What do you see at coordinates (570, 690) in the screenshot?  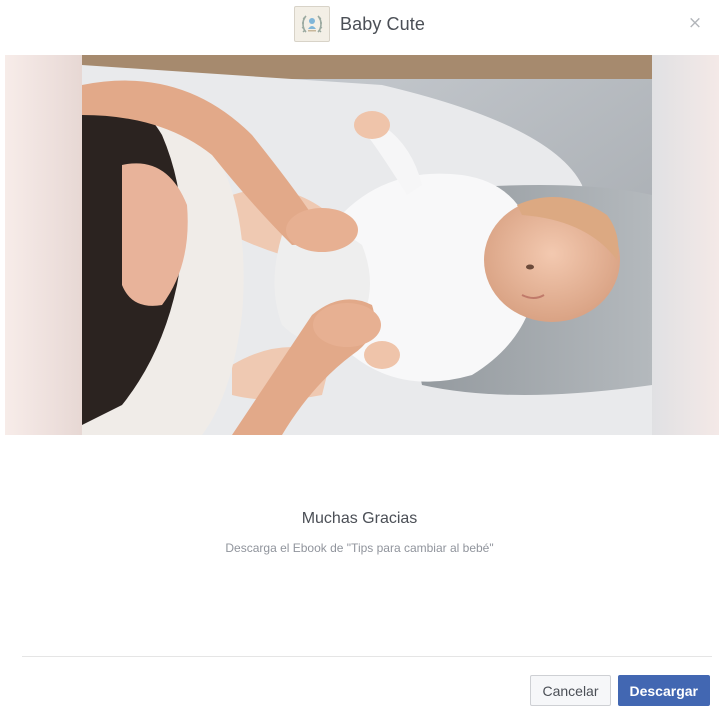 I see `cancel-button: Cancelar` at bounding box center [570, 690].